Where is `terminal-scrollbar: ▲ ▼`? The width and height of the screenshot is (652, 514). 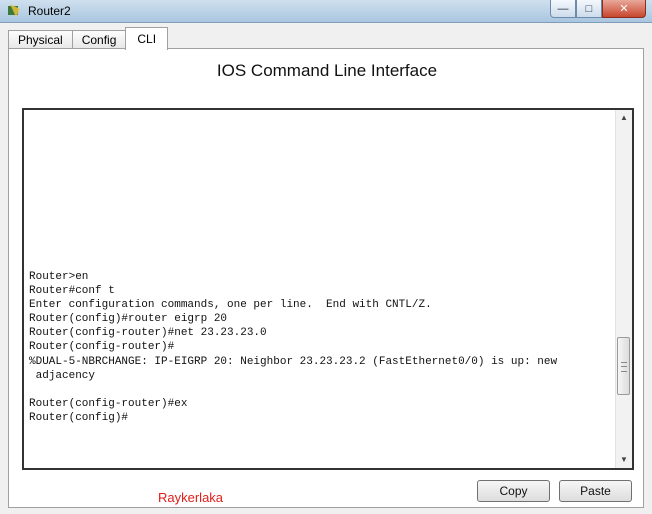 terminal-scrollbar: ▲ ▼ is located at coordinates (623, 289).